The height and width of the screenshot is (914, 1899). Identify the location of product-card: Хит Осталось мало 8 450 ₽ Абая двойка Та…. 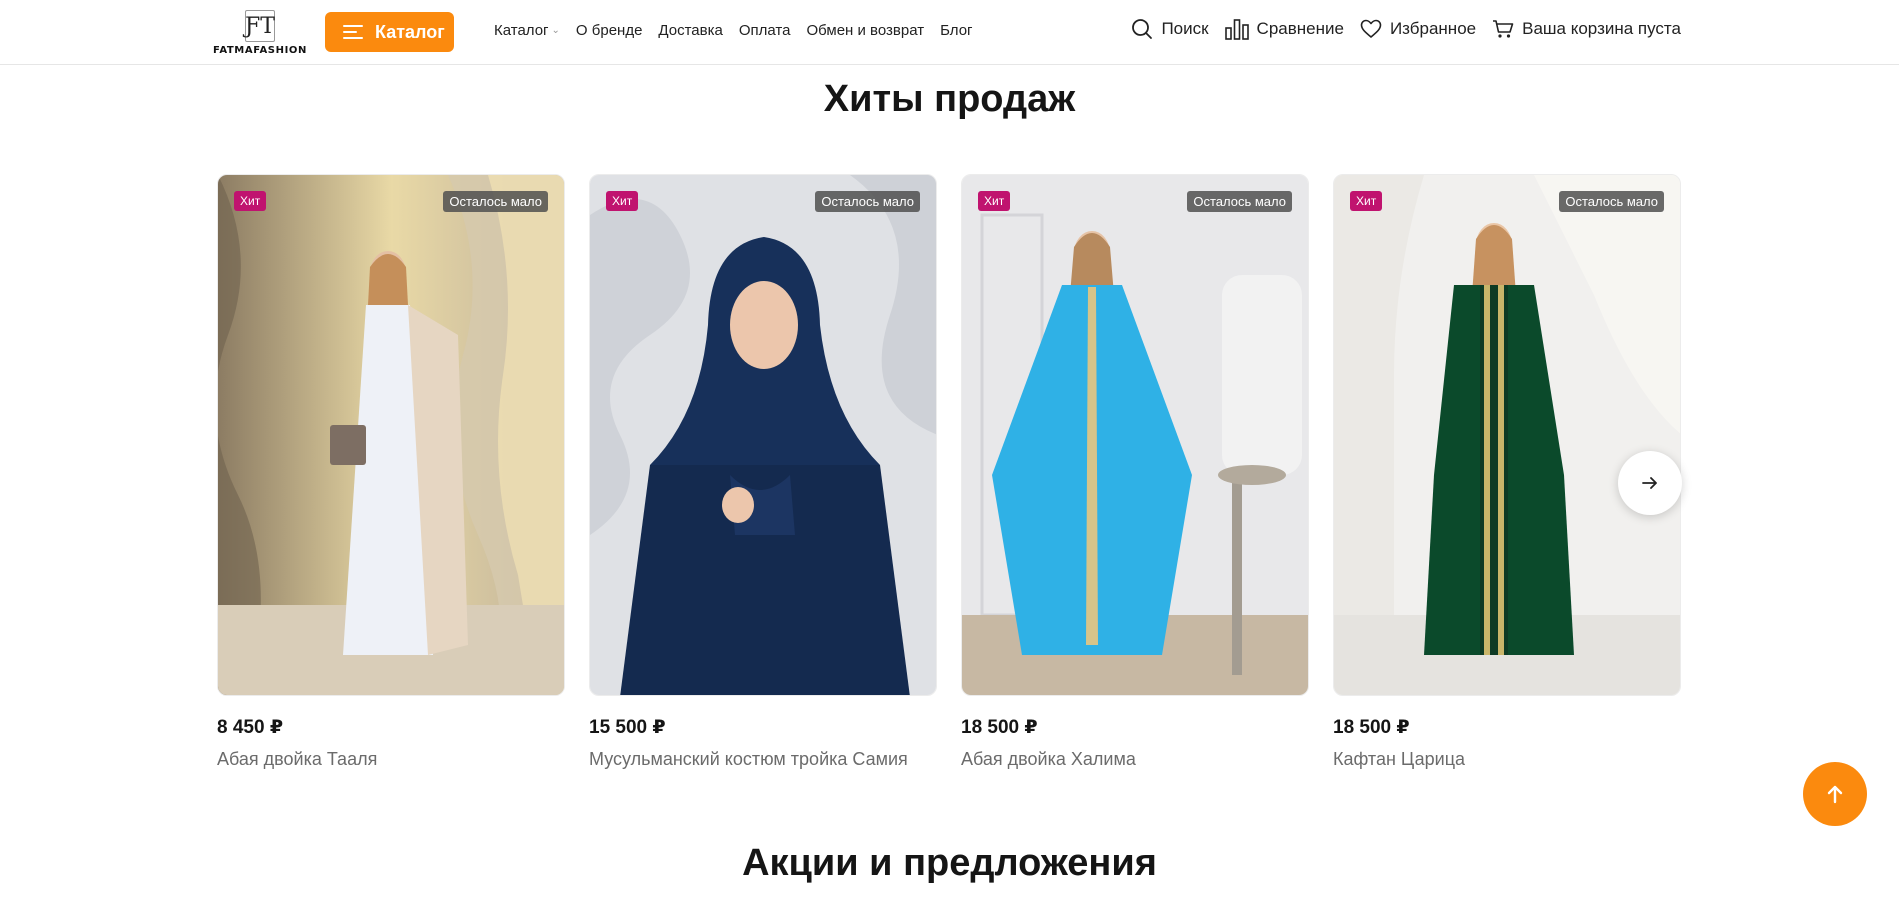
(391, 472).